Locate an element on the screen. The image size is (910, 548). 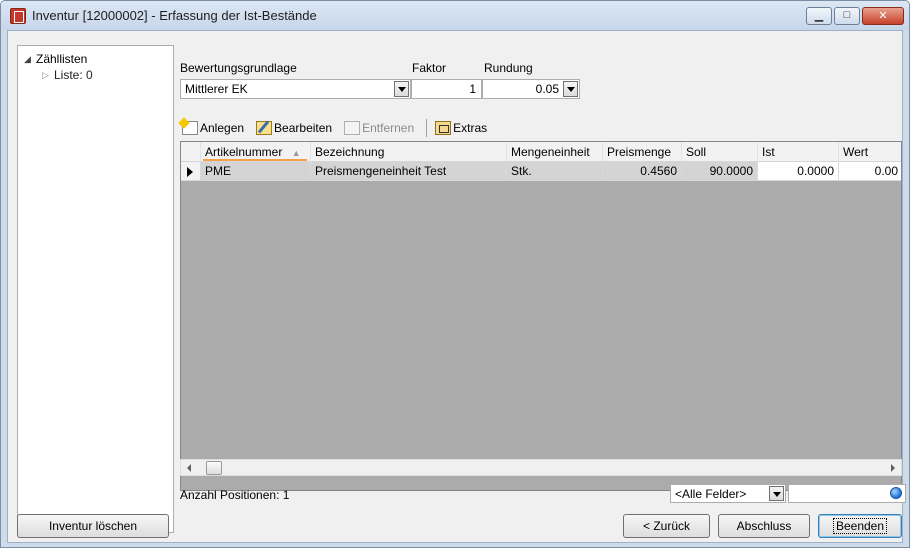
field-filter-value: <Alle Felder> is located at coordinates (711, 493).